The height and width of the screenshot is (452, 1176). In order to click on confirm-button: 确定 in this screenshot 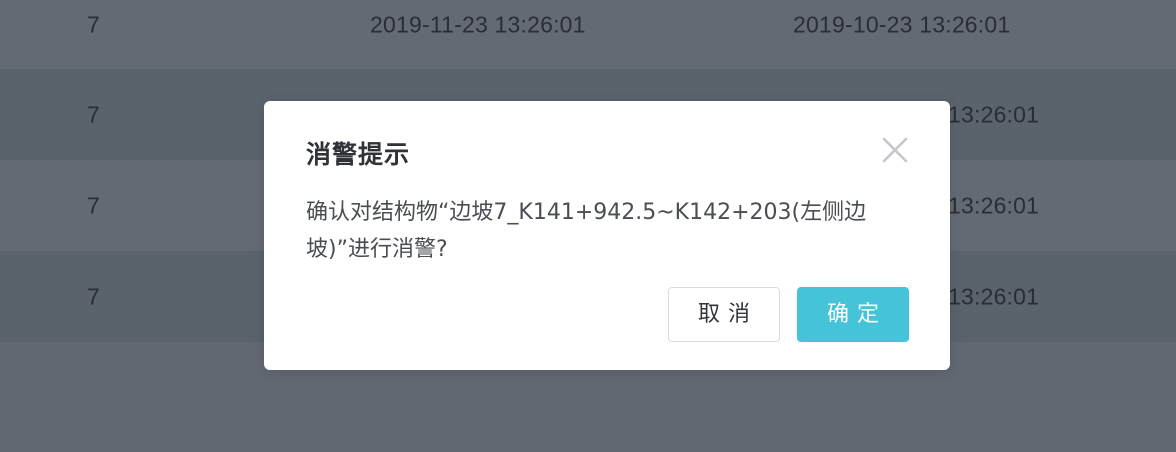, I will do `click(853, 314)`.